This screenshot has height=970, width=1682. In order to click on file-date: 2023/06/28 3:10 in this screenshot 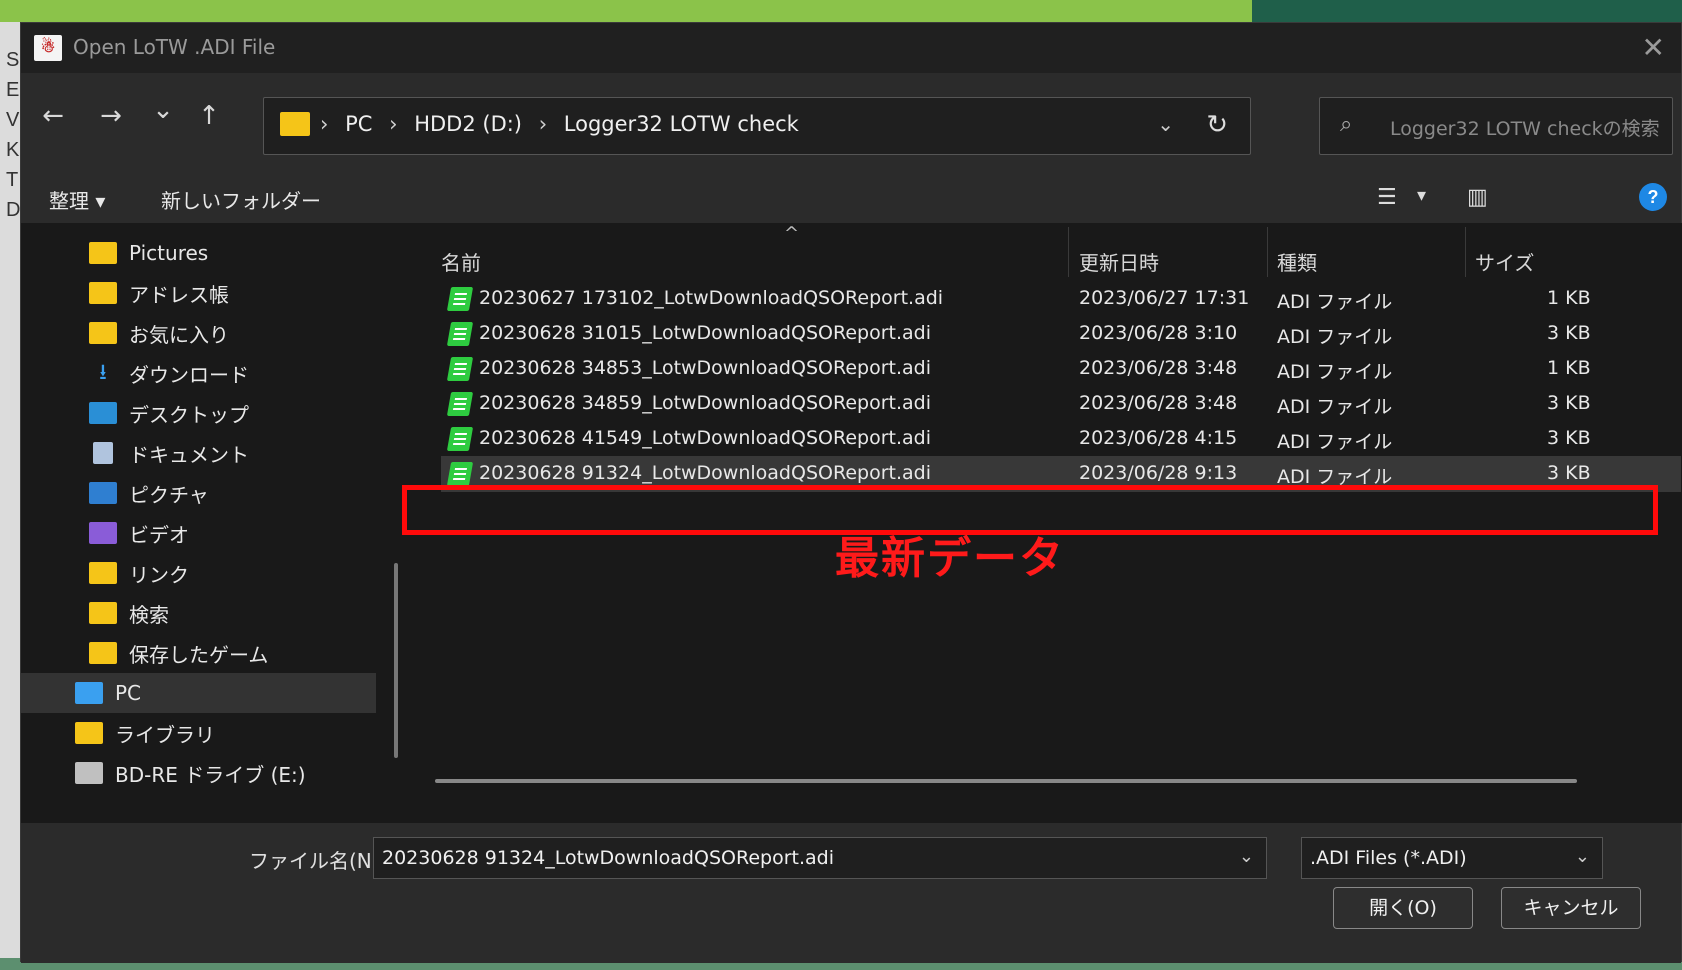, I will do `click(1158, 333)`.